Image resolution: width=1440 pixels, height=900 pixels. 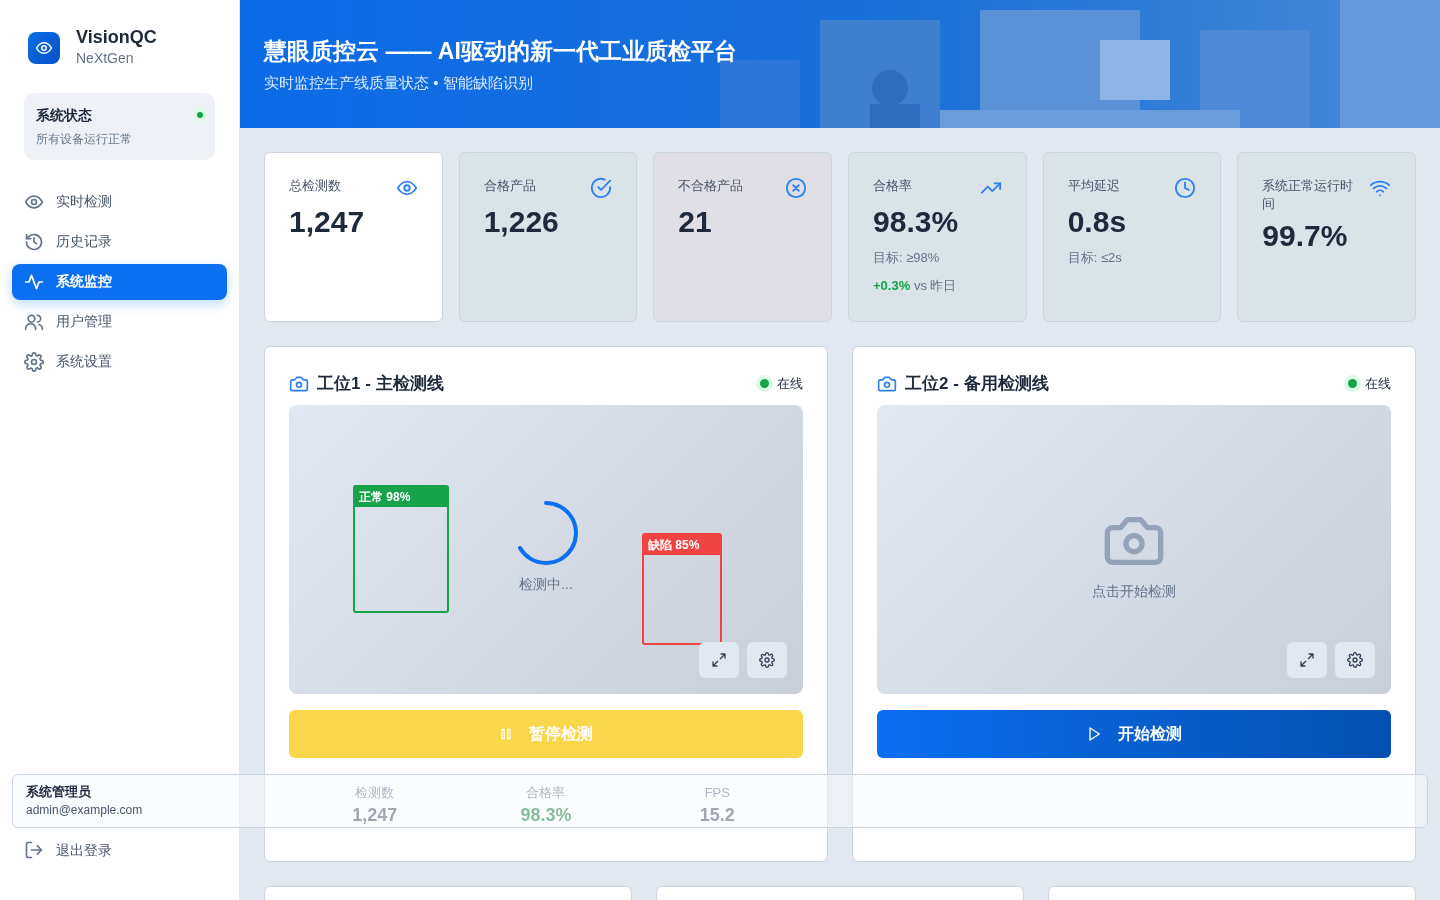 What do you see at coordinates (399, 83) in the screenshot?
I see `banner-subtitle: 实时监控生产线质量状态 • 智能缺陷识别` at bounding box center [399, 83].